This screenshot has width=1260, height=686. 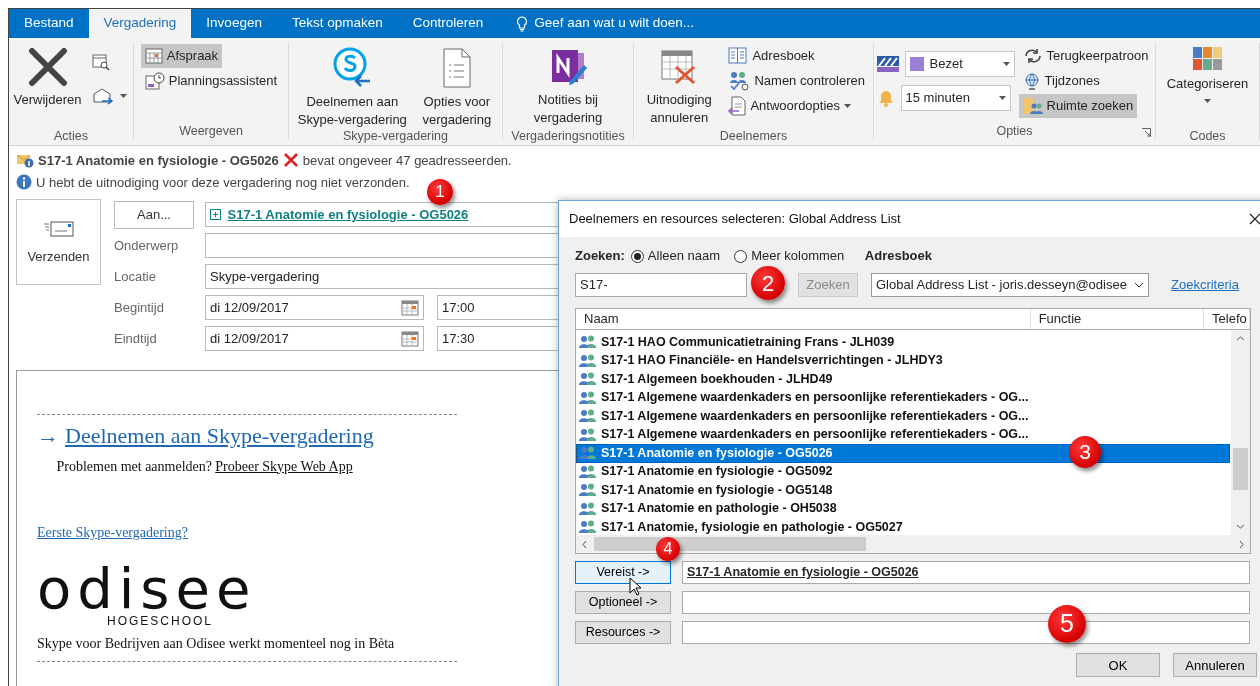 I want to click on ok-button: OK, so click(x=1118, y=665).